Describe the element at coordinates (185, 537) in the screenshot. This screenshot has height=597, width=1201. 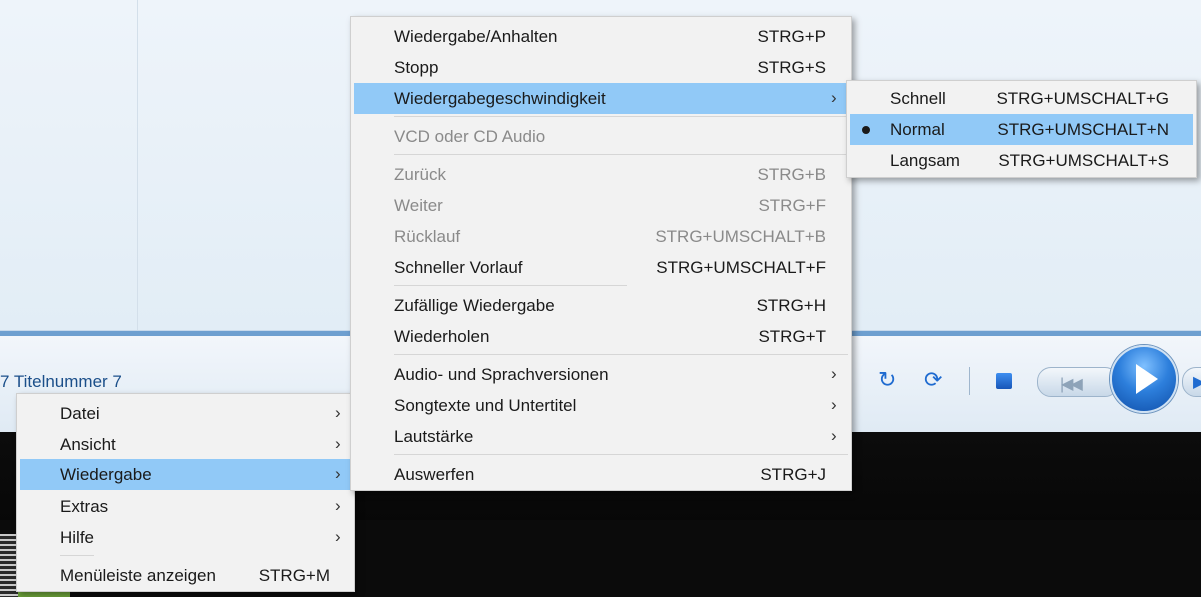
I see `menu-item-hilfe: Hilfe ›` at that location.